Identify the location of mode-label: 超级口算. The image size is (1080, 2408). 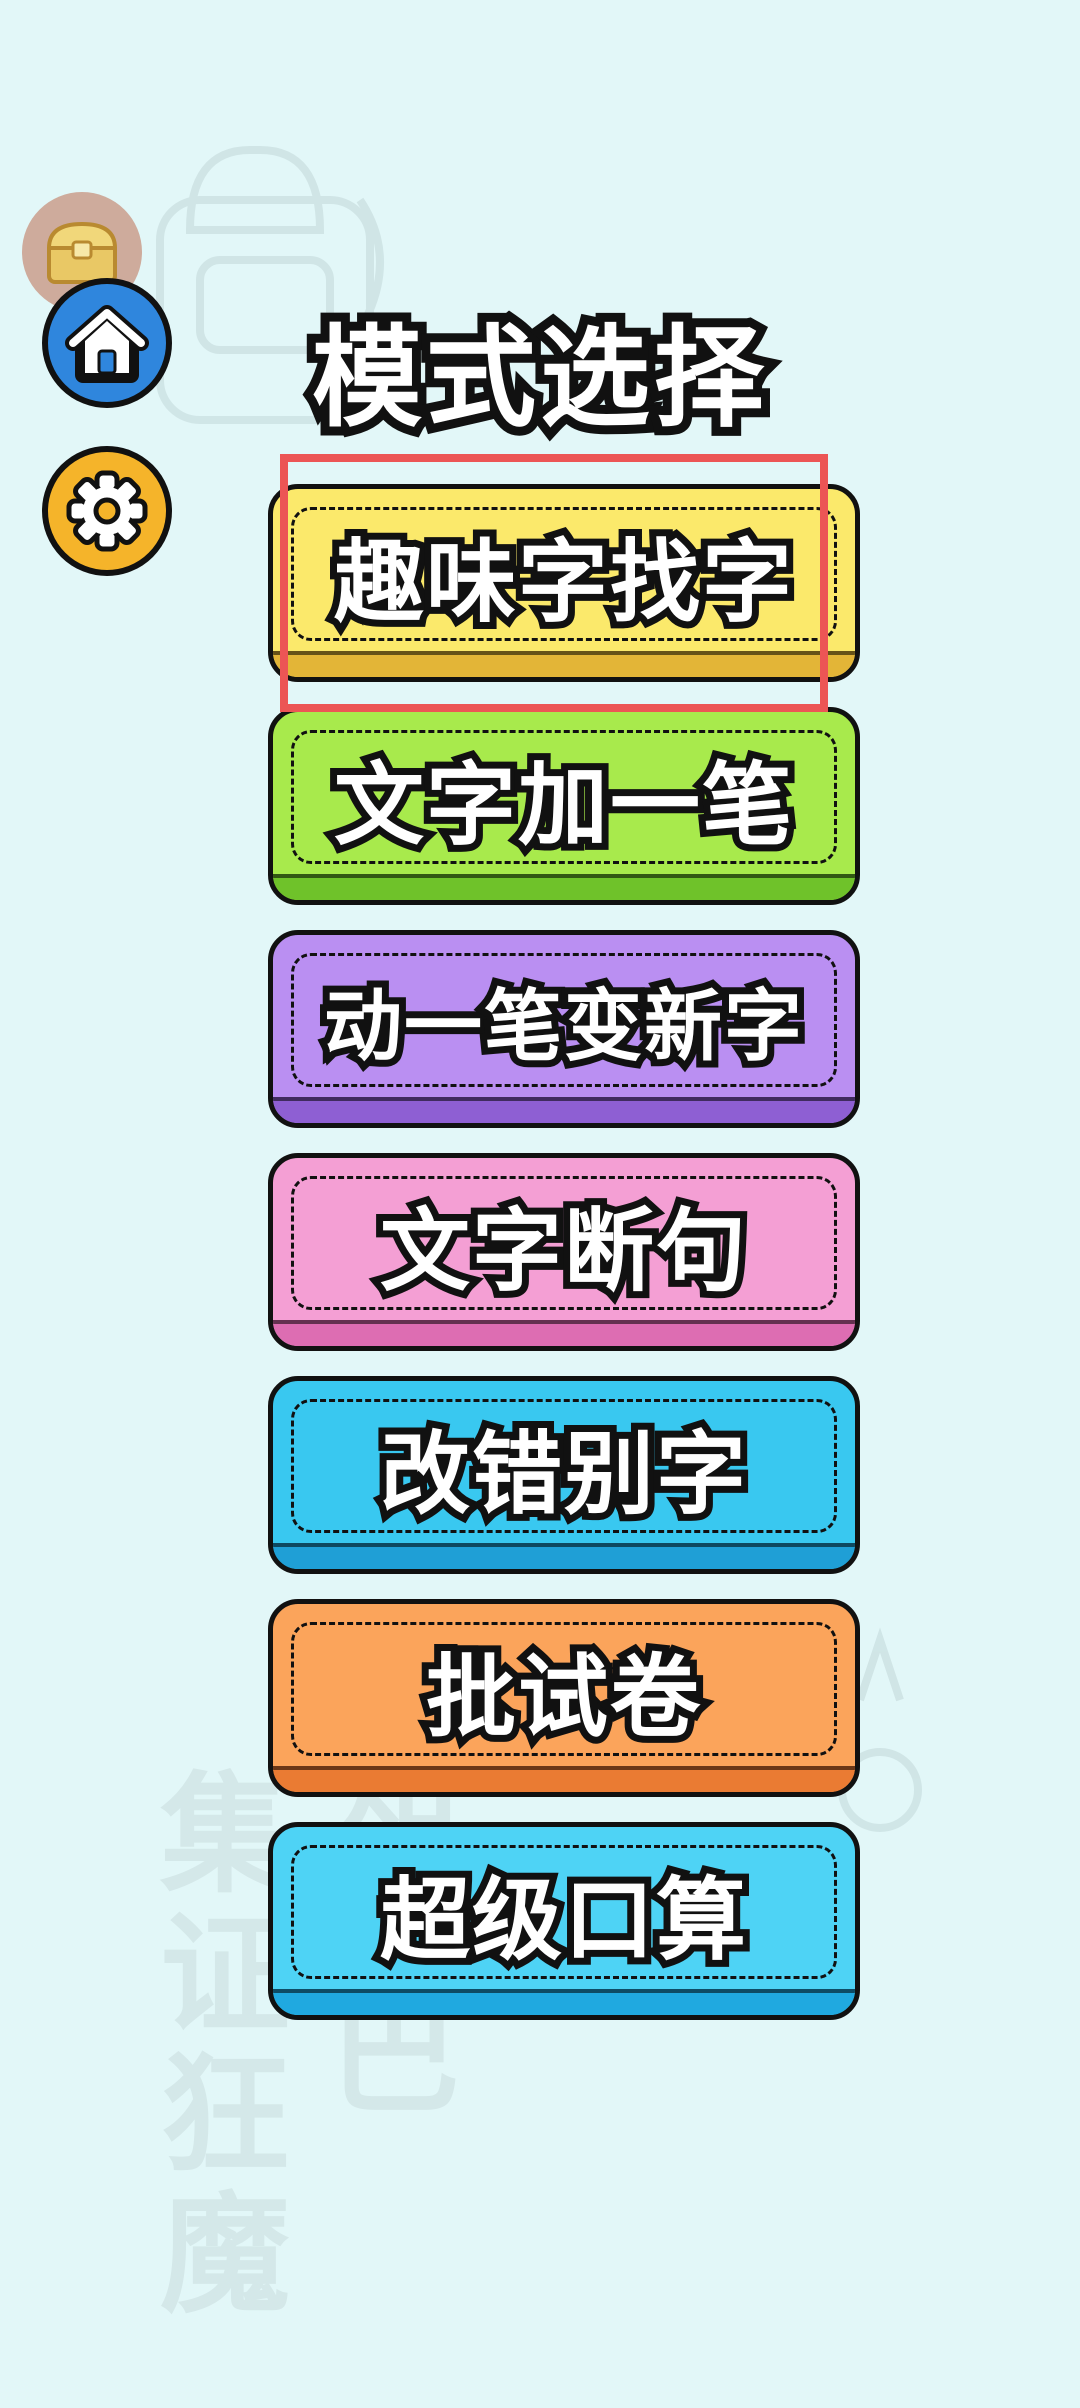
(563, 1920).